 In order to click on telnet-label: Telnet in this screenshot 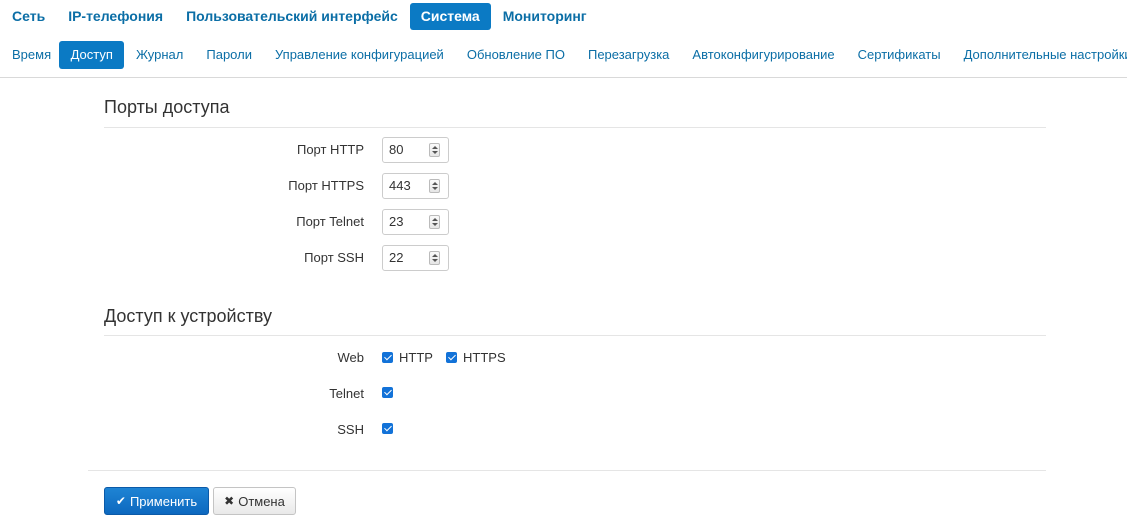, I will do `click(346, 393)`.